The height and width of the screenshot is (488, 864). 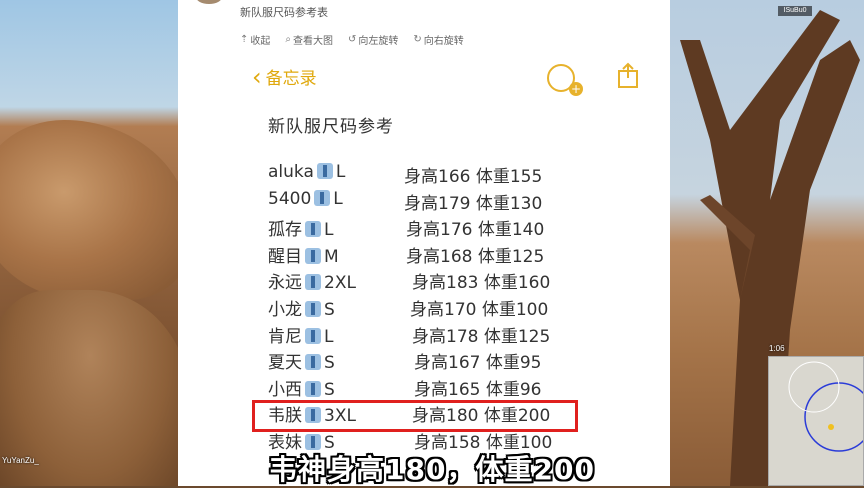 What do you see at coordinates (517, 283) in the screenshot?
I see `weight-value: 体重160` at bounding box center [517, 283].